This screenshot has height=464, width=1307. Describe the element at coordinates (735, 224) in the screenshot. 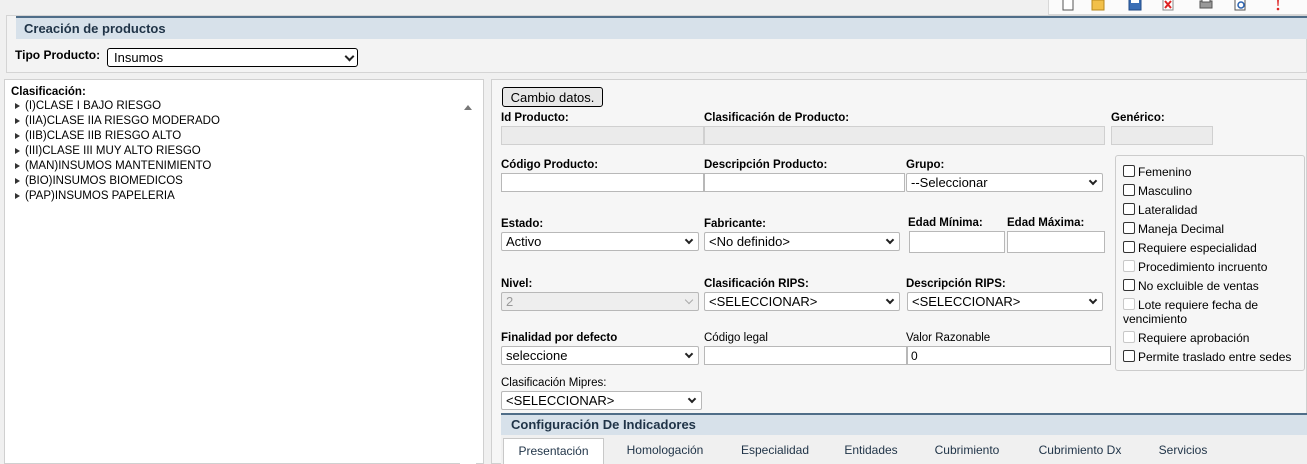

I see `fabricante-label: Fabricante:` at that location.